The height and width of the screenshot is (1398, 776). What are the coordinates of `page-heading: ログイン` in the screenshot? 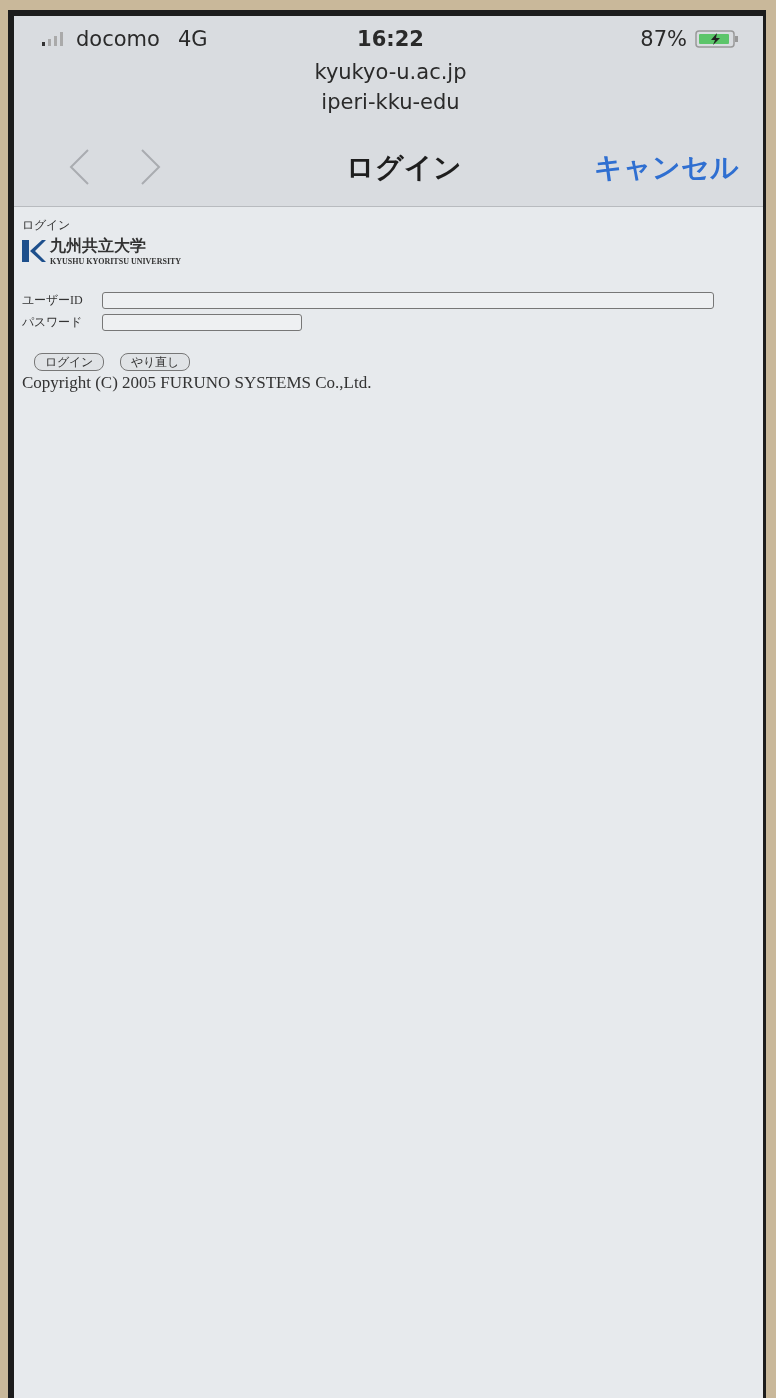 It's located at (46, 225).